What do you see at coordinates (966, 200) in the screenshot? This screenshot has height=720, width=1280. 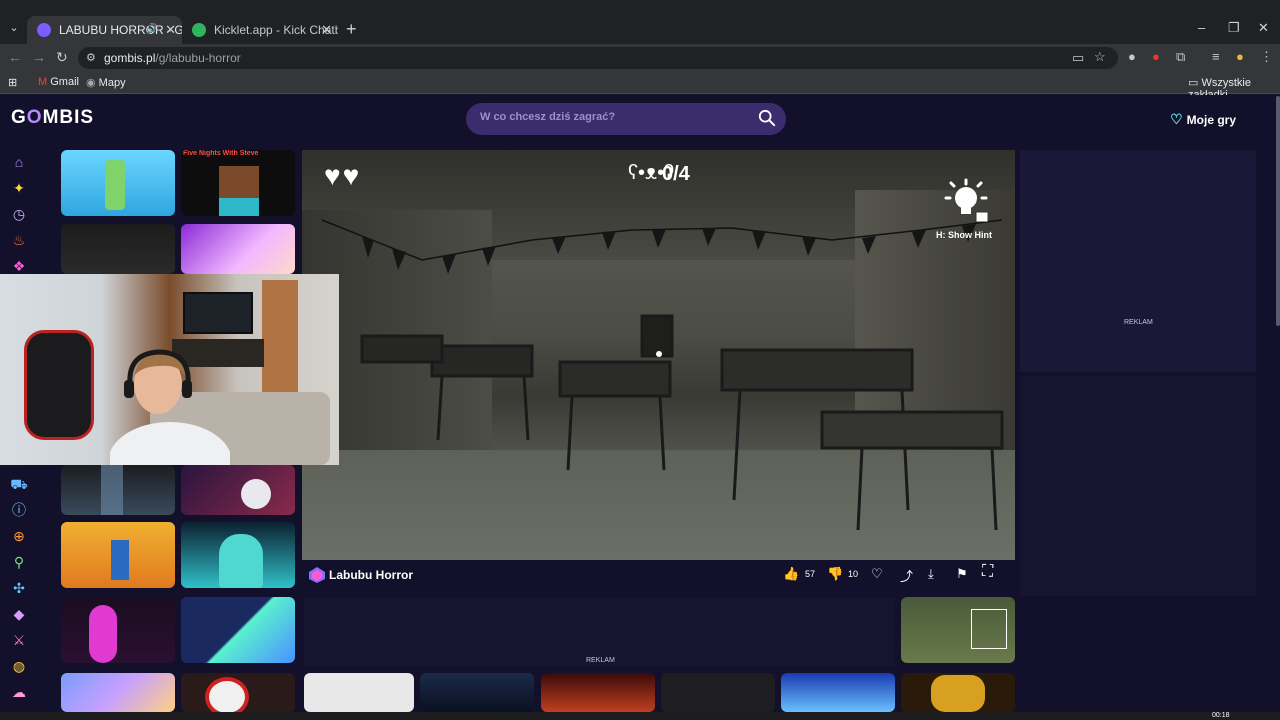 I see `lightbulb-hint-icon` at bounding box center [966, 200].